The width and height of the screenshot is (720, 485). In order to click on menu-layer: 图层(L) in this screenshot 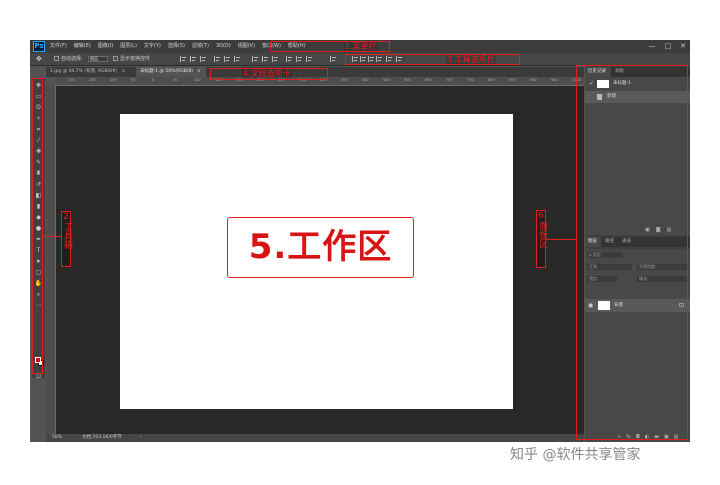, I will do `click(128, 46)`.